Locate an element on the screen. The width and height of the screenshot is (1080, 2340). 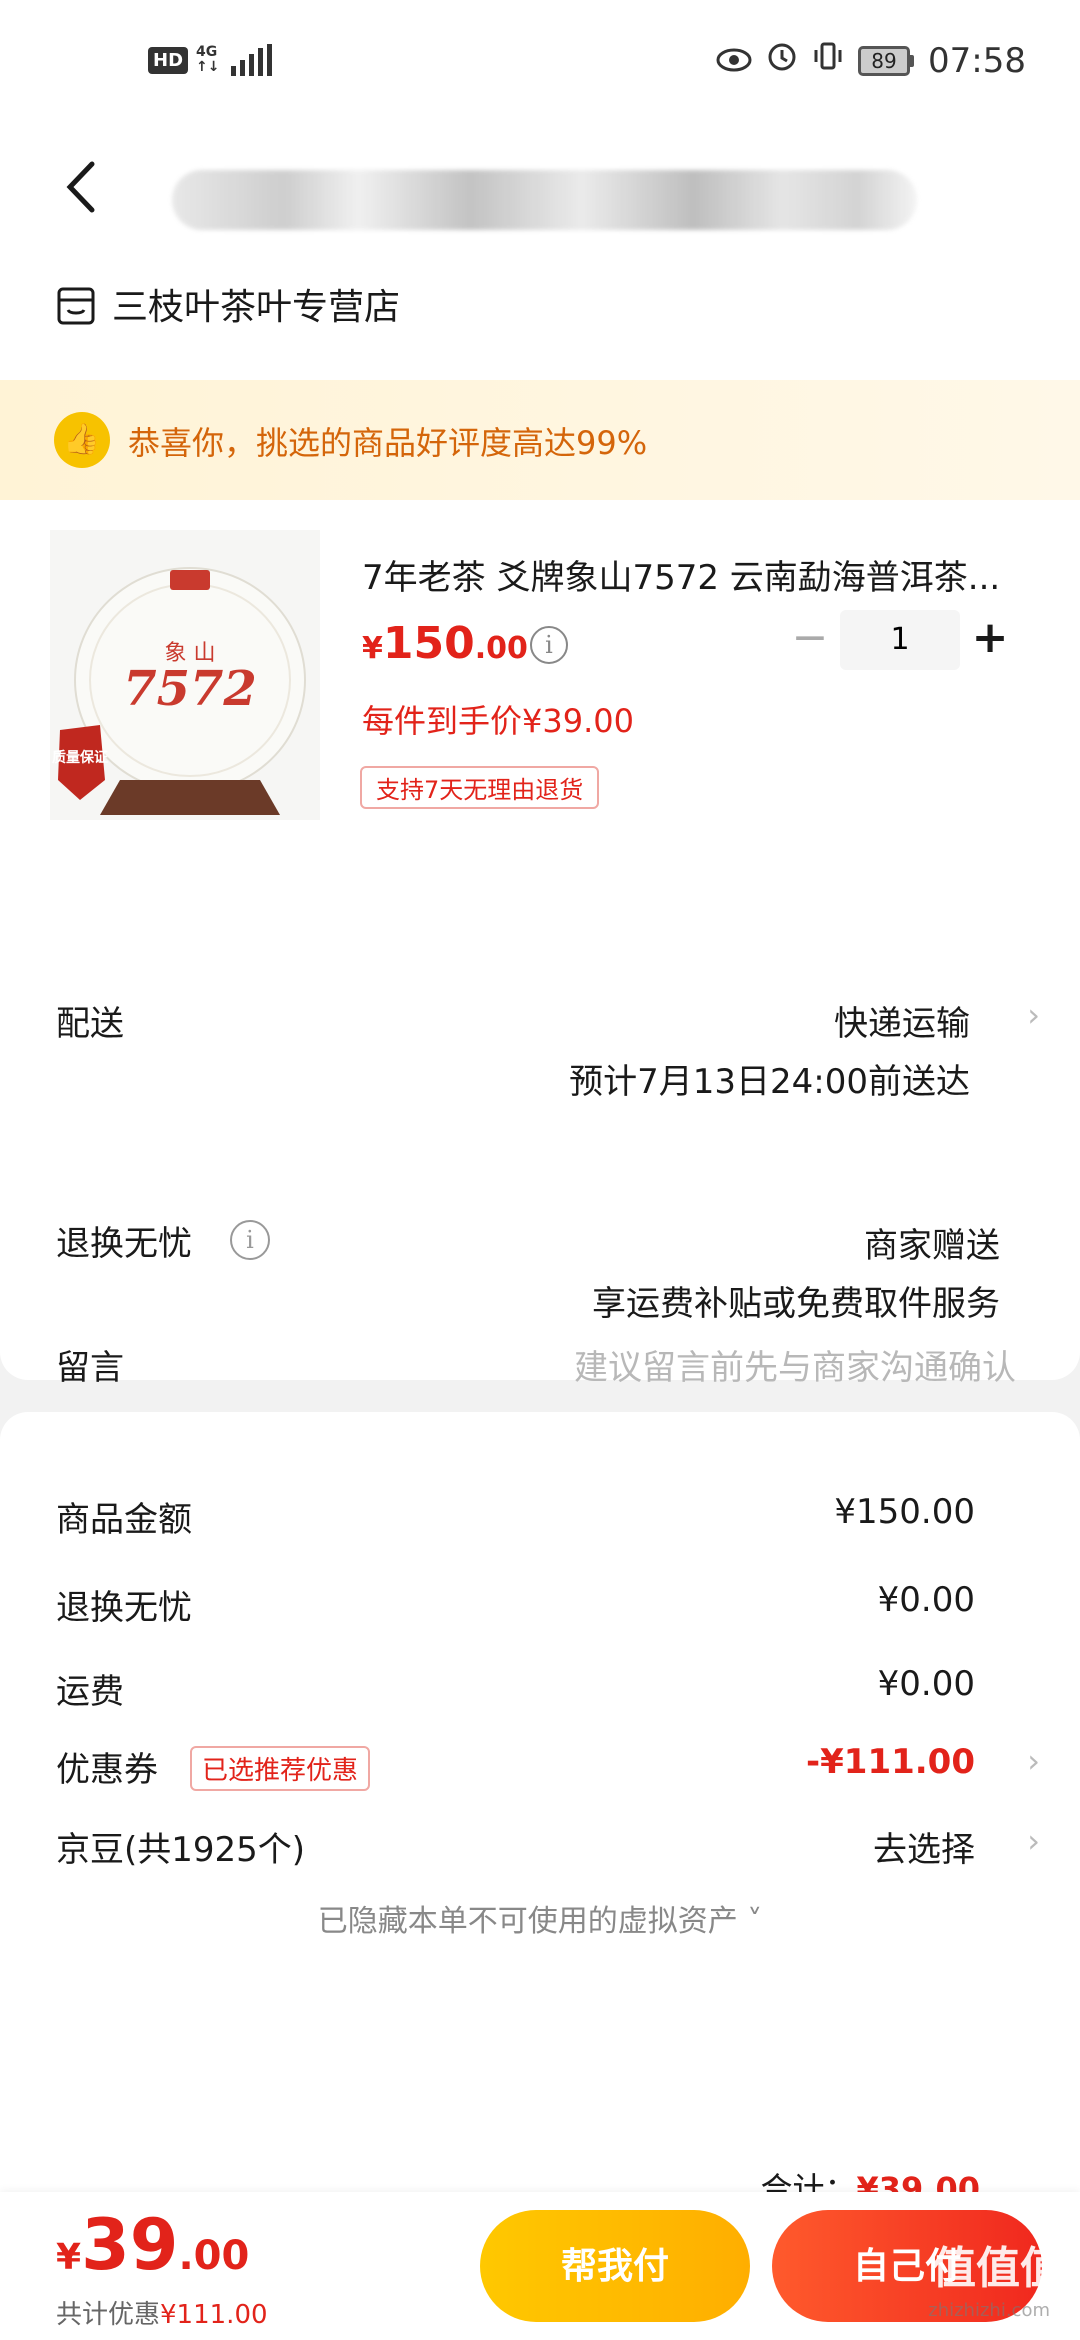
coupon-value: -¥111.00 is located at coordinates (890, 1762).